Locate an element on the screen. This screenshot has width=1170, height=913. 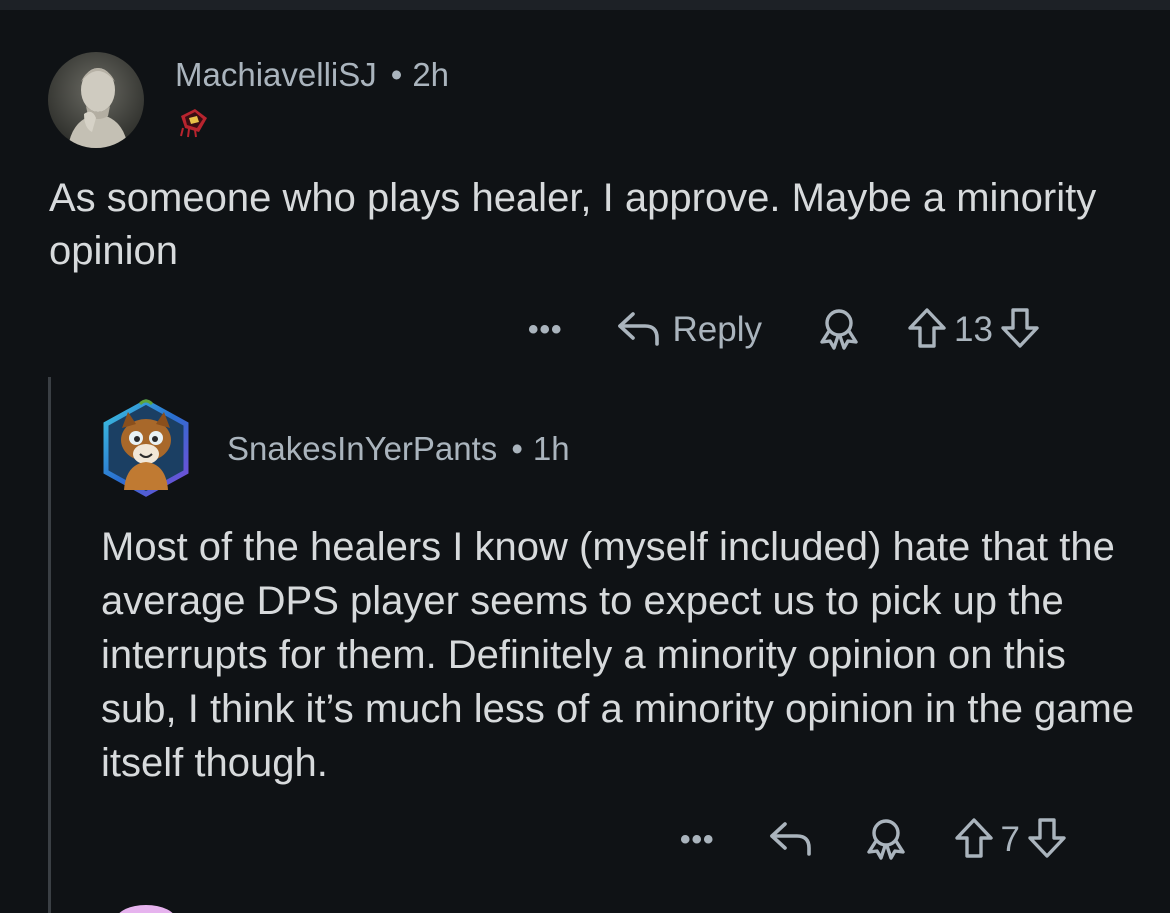
reply-label: Reply is located at coordinates (717, 329).